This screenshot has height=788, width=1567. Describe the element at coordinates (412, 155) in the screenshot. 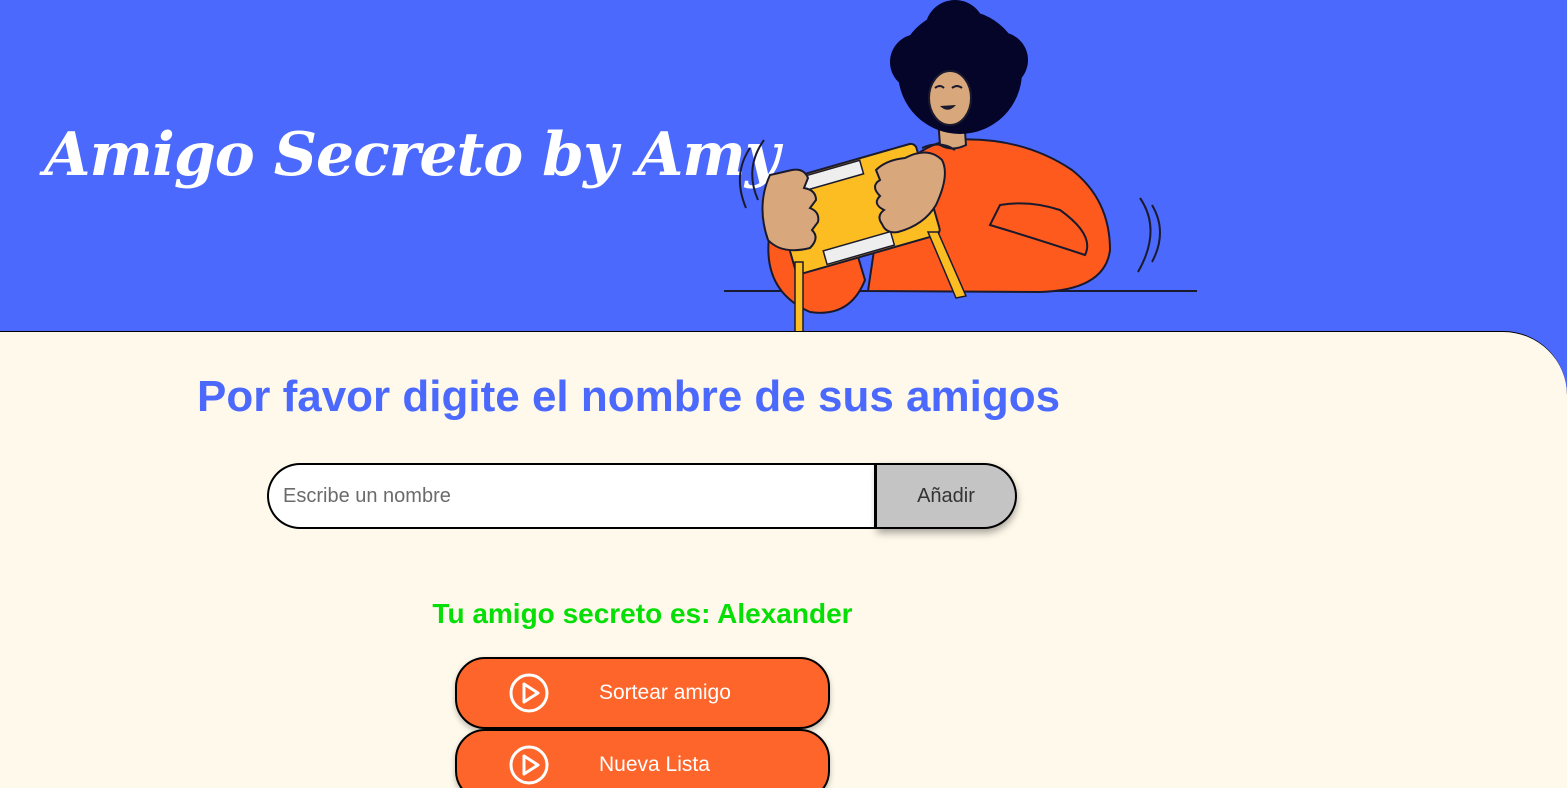

I see `app-title: Amigo Secreto by Amy` at that location.